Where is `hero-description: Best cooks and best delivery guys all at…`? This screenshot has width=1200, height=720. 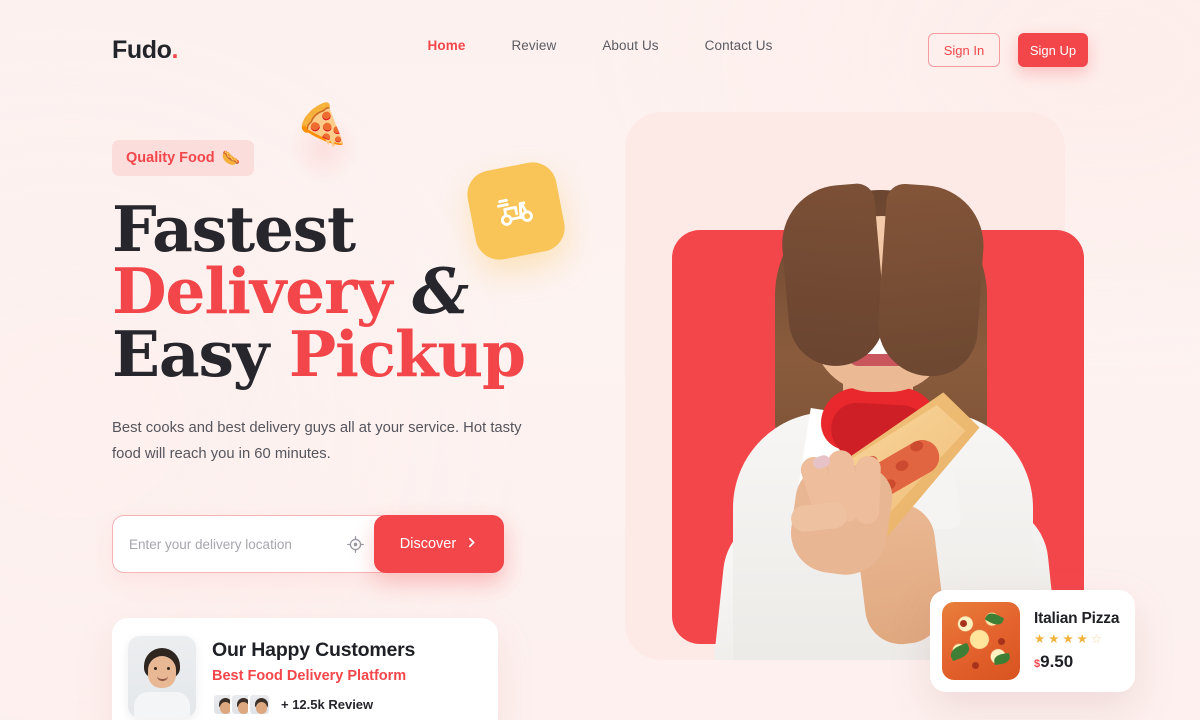
hero-description: Best cooks and best delivery guys all at… is located at coordinates (317, 441).